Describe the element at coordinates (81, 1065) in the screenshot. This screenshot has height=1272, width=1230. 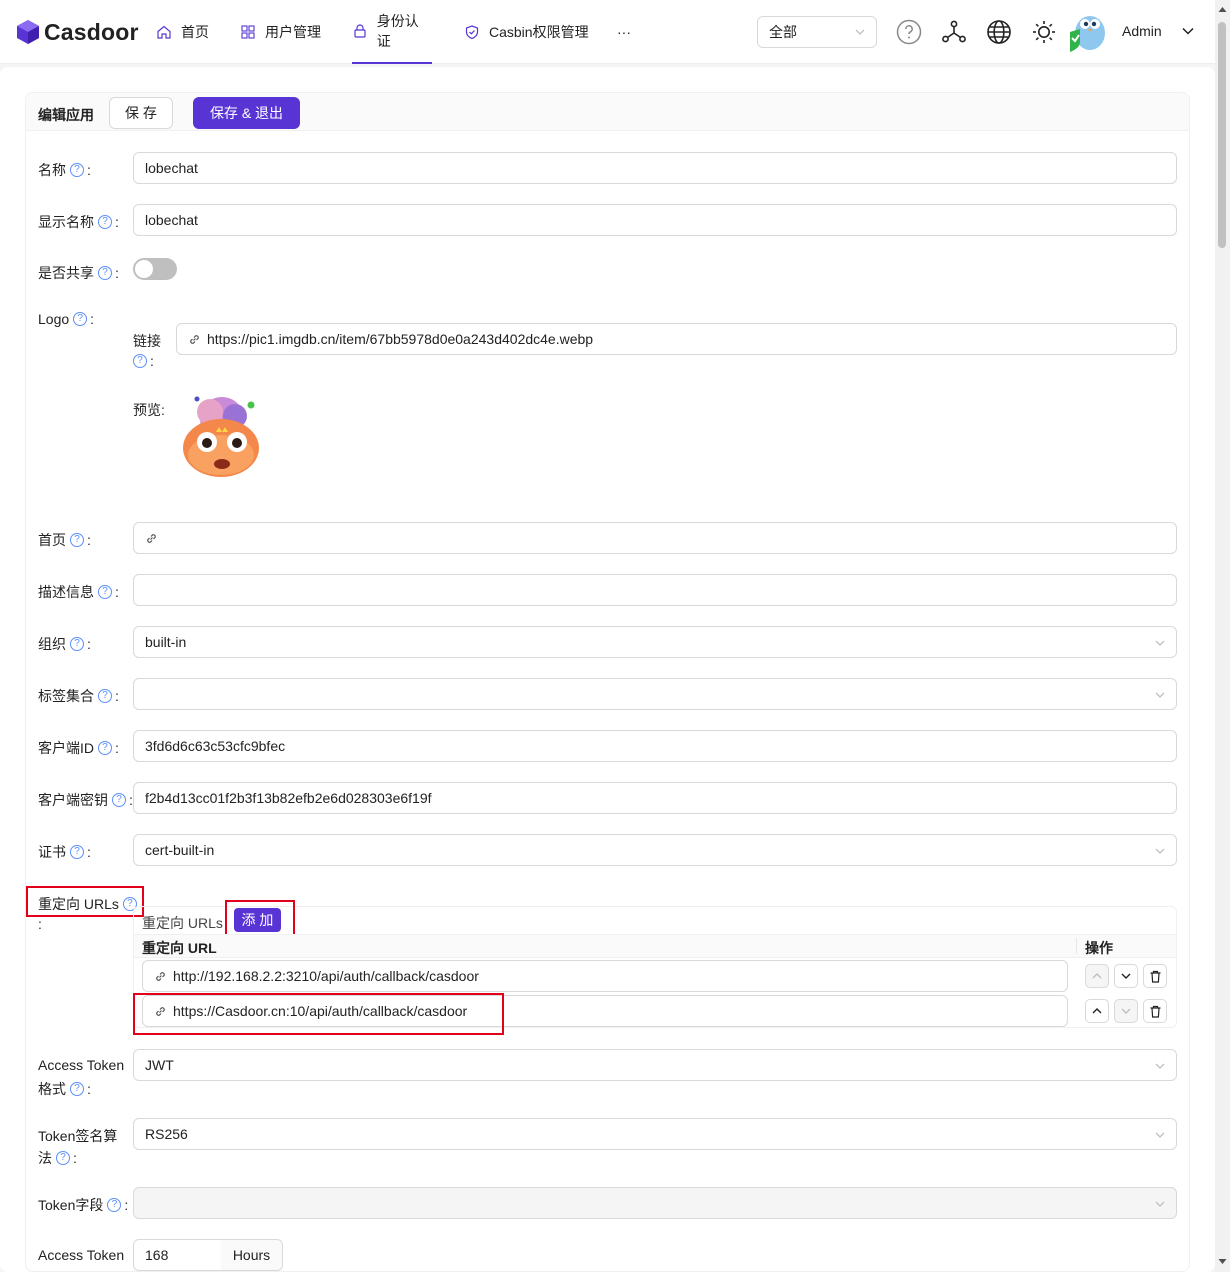
I see `access-token-format-label-text: Access Token` at that location.